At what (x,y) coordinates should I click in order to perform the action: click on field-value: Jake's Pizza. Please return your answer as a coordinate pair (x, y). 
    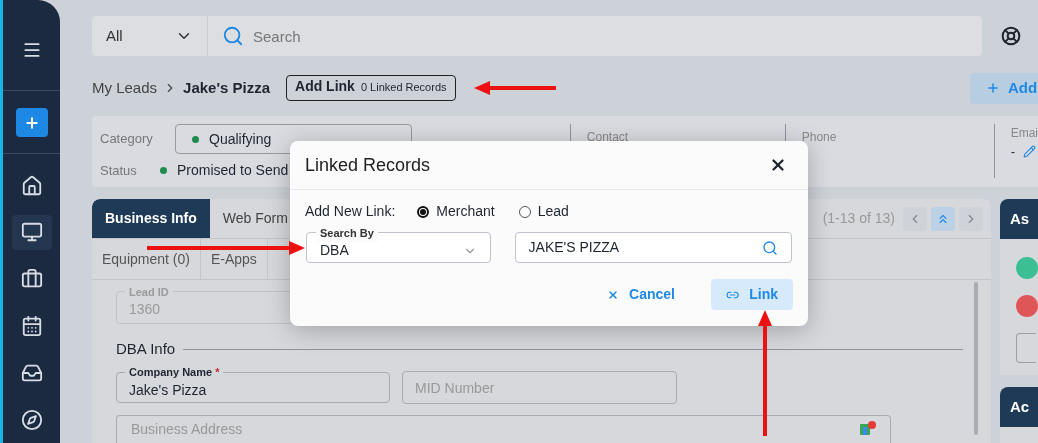
    Looking at the image, I should click on (168, 390).